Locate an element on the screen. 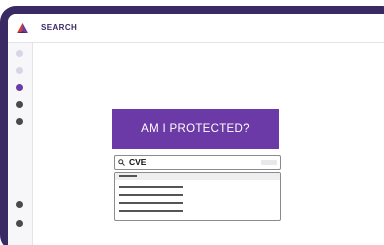 This screenshot has width=384, height=245. sidebar-item-search is located at coordinates (19, 87).